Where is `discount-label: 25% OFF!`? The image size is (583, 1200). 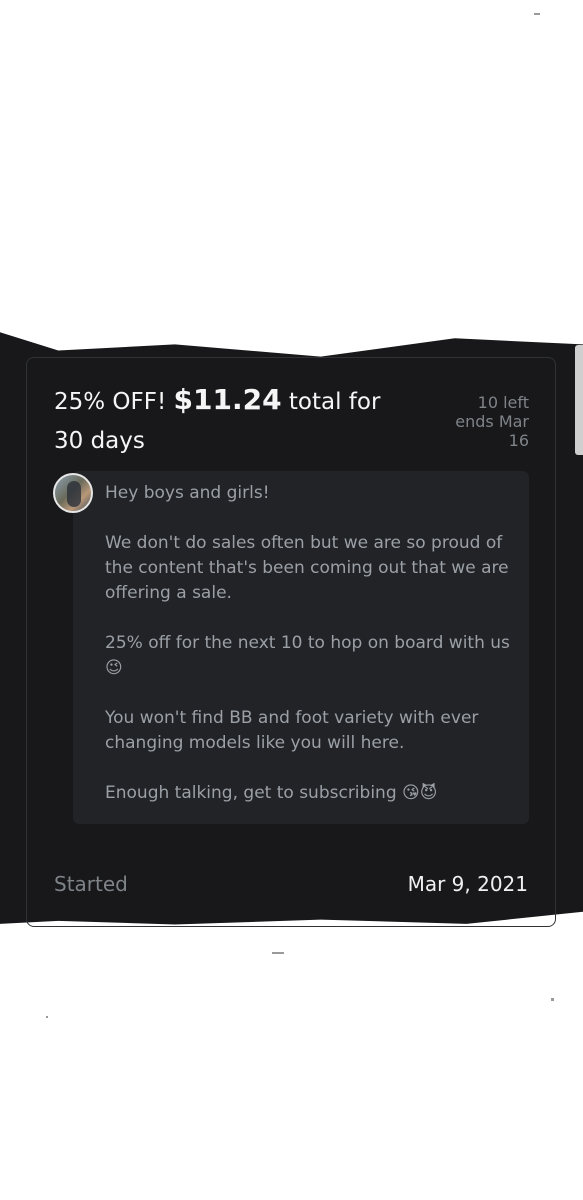
discount-label: 25% OFF! is located at coordinates (110, 402).